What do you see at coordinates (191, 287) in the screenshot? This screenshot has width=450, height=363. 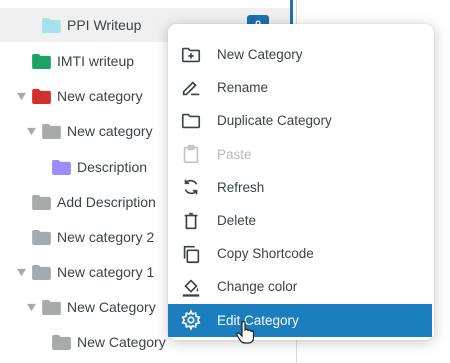 I see `paint-bucket-icon` at bounding box center [191, 287].